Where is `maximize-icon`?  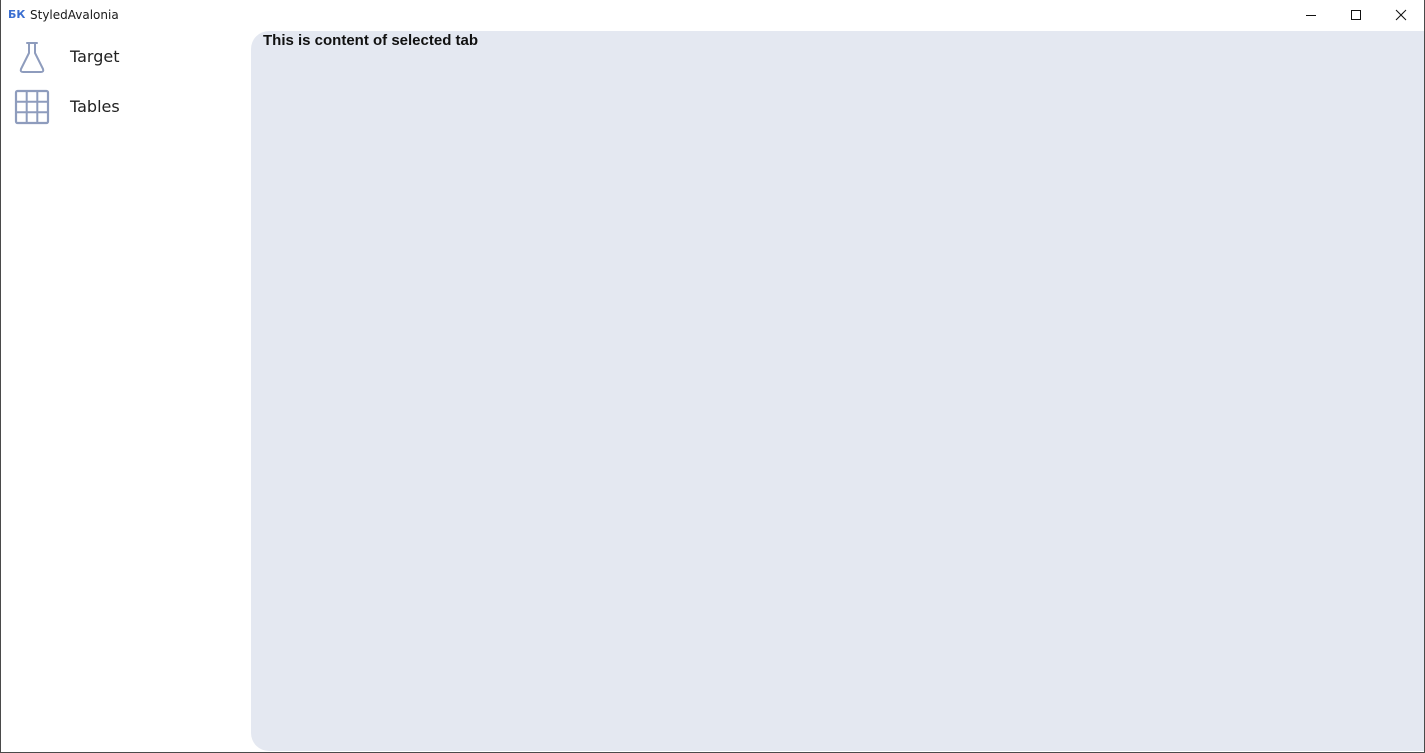 maximize-icon is located at coordinates (1356, 15).